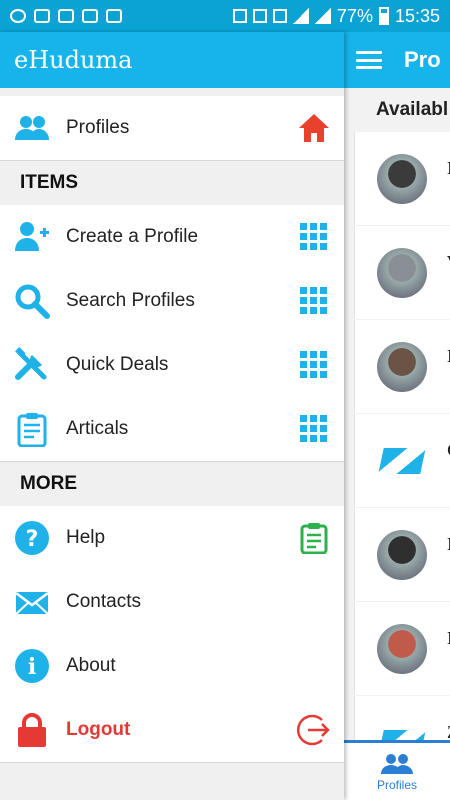  I want to click on drawer-item-label: Search Profiles, so click(130, 300).